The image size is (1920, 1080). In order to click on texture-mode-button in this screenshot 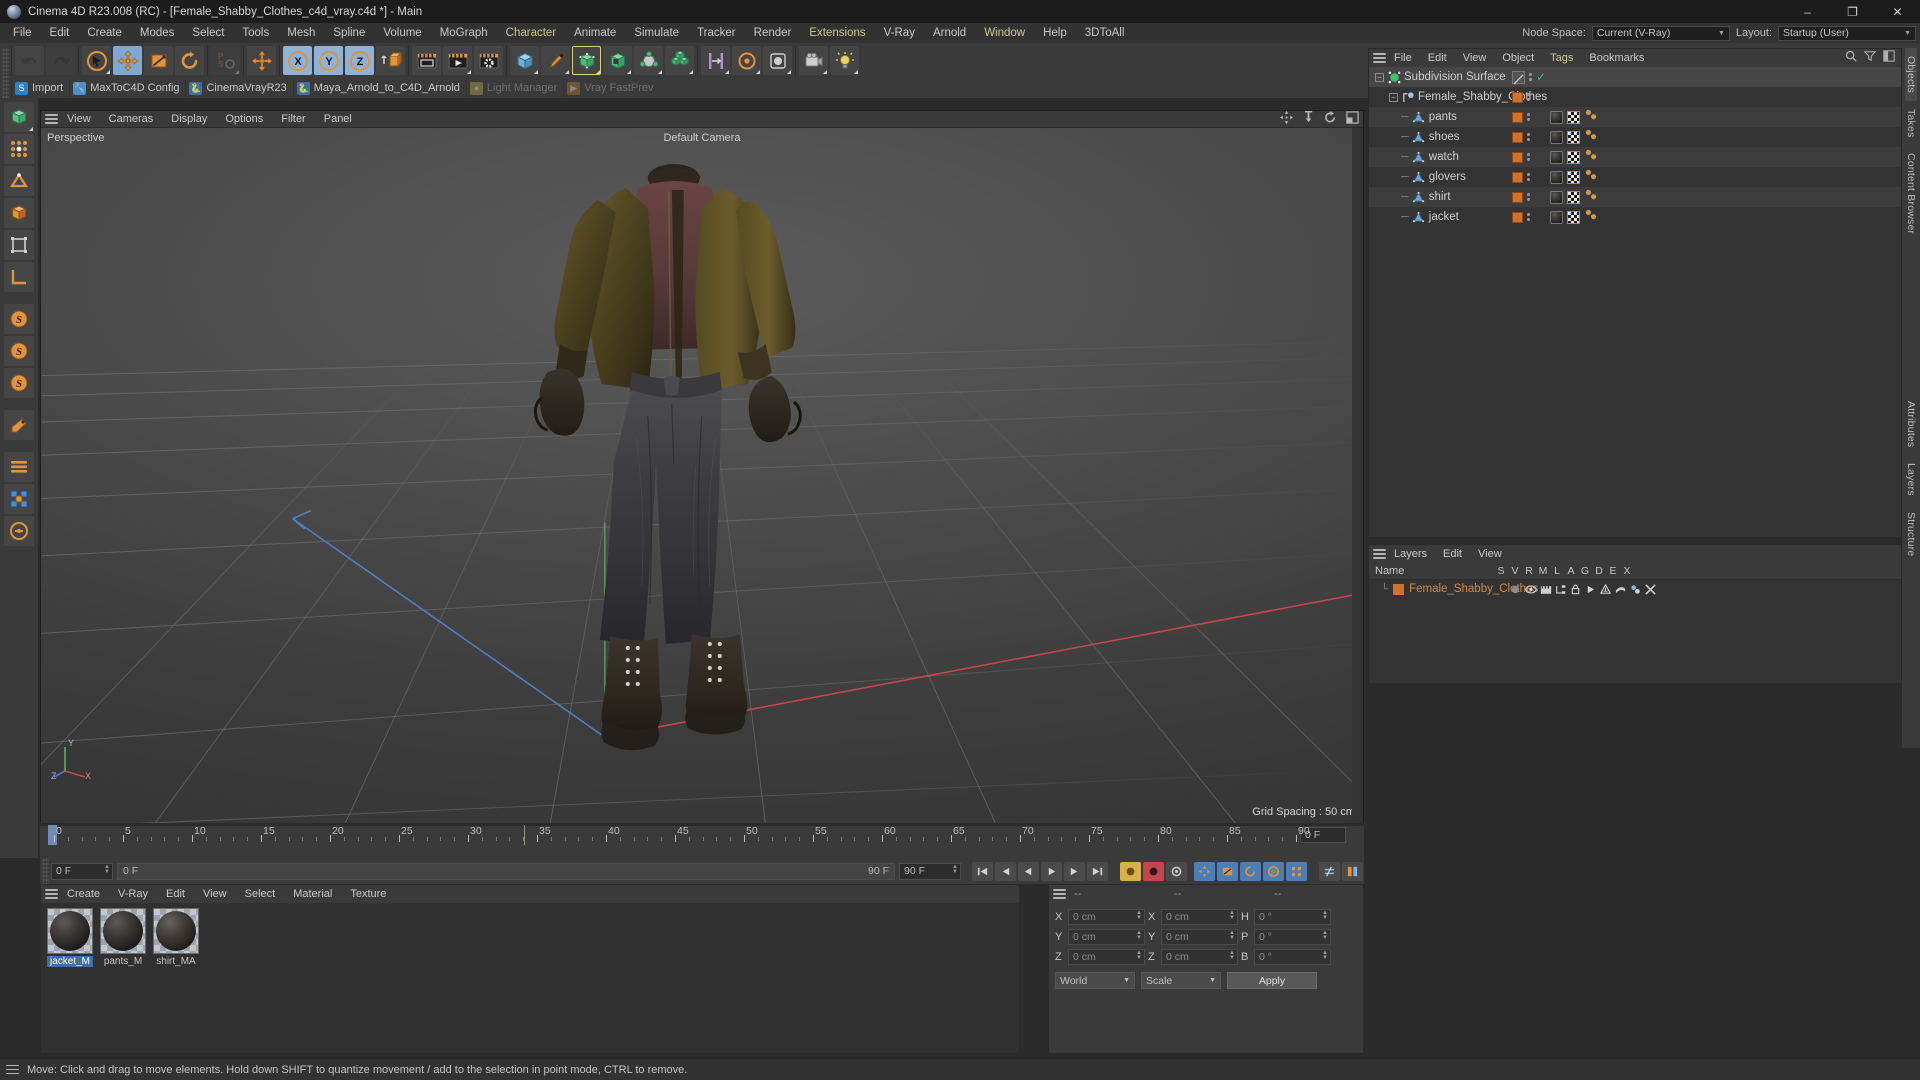, I will do `click(19, 467)`.